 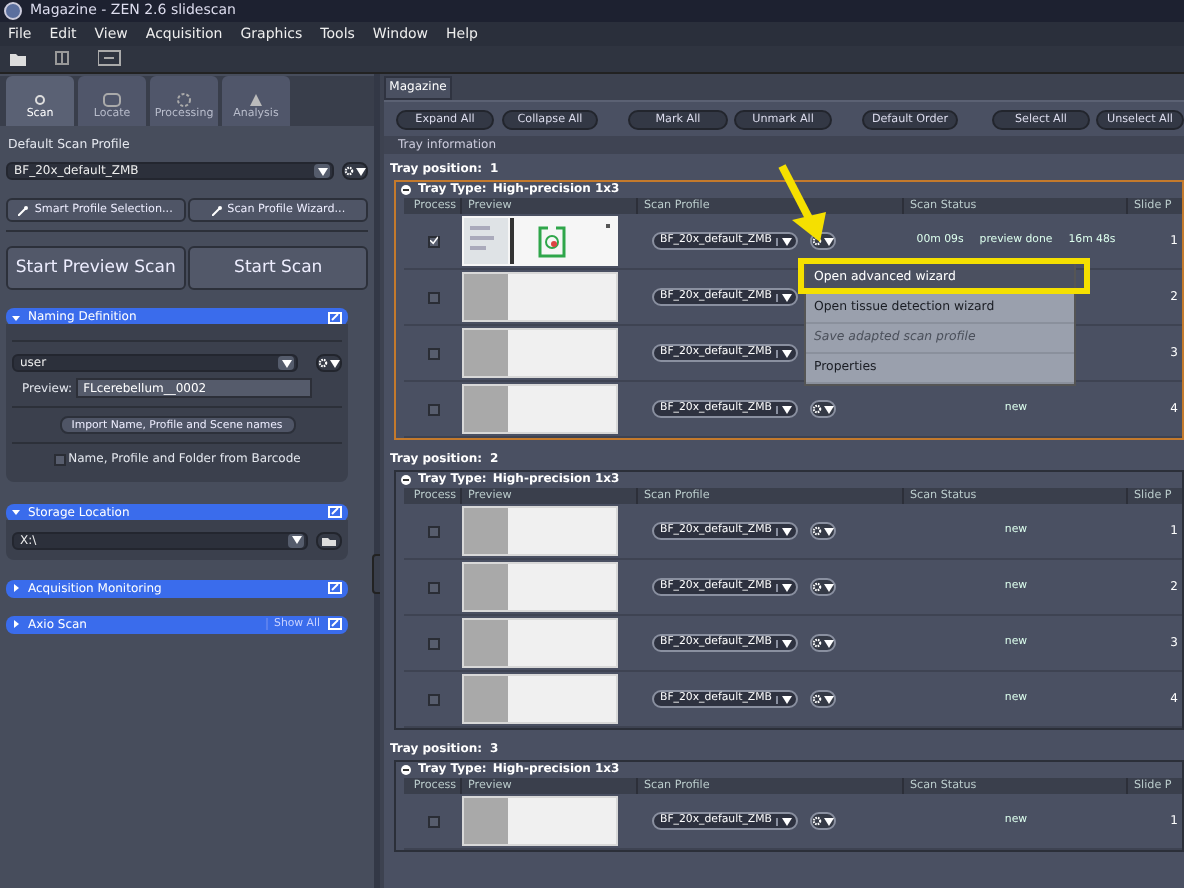 What do you see at coordinates (256, 100) in the screenshot?
I see `triangle-icon` at bounding box center [256, 100].